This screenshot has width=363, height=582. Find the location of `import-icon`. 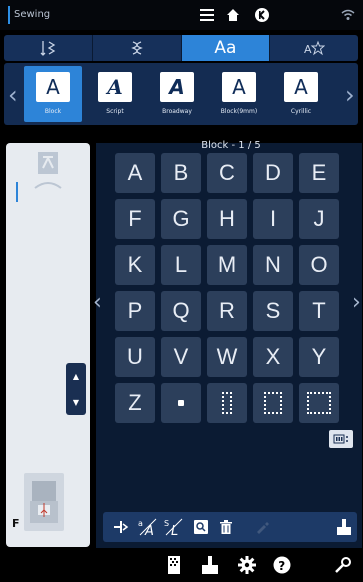

import-icon is located at coordinates (344, 527).